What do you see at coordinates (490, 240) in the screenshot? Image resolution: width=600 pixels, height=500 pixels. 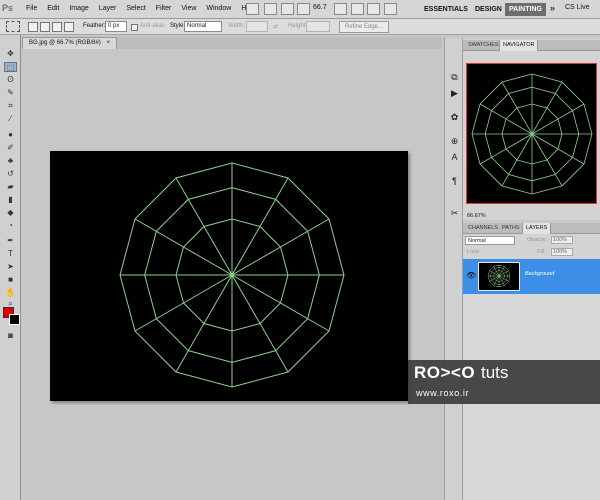 I see `blend-mode-select: Normal` at bounding box center [490, 240].